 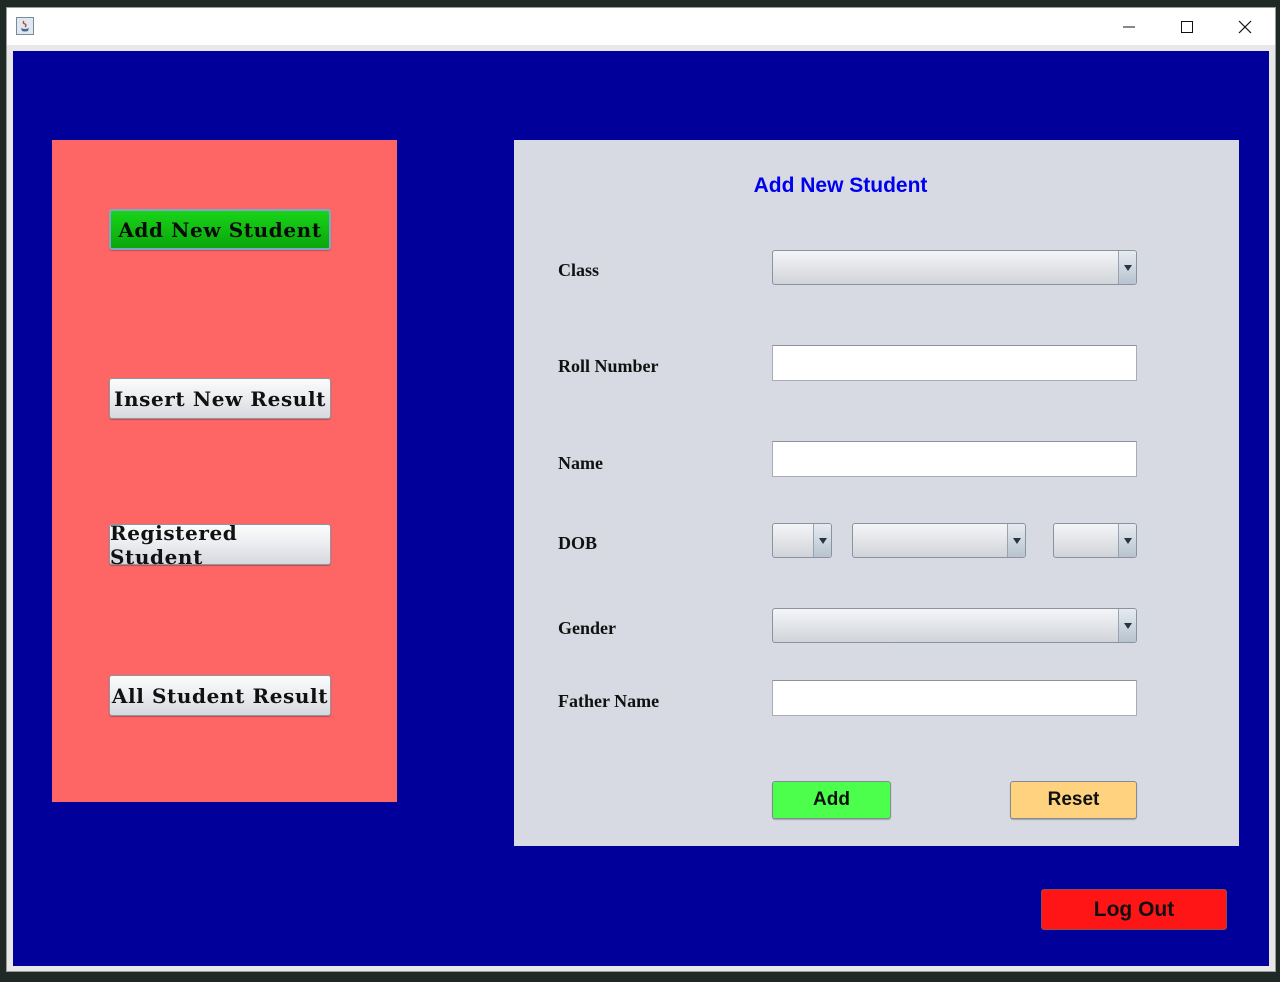 What do you see at coordinates (939, 540) in the screenshot?
I see `dob-month-select` at bounding box center [939, 540].